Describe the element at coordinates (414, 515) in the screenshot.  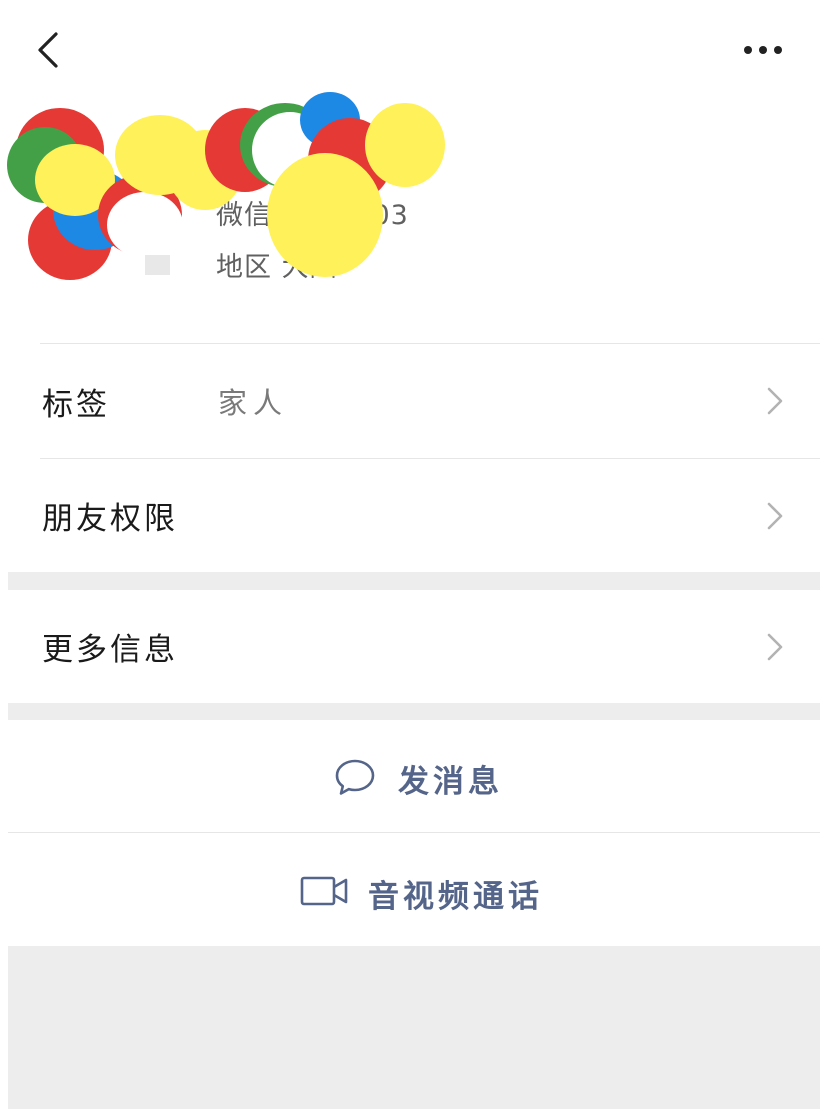
I see `row-friend-permissions: 朋友权限` at that location.